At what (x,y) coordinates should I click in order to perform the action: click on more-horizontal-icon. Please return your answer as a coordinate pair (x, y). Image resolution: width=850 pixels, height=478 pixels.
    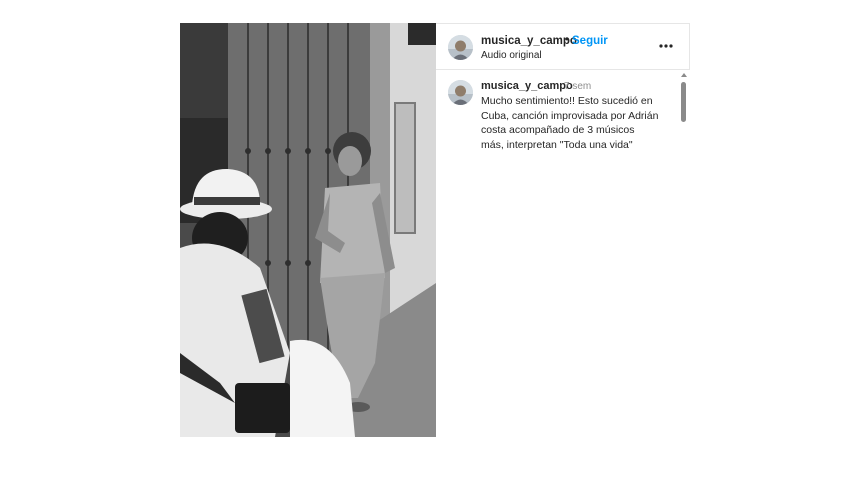
    Looking at the image, I should click on (666, 46).